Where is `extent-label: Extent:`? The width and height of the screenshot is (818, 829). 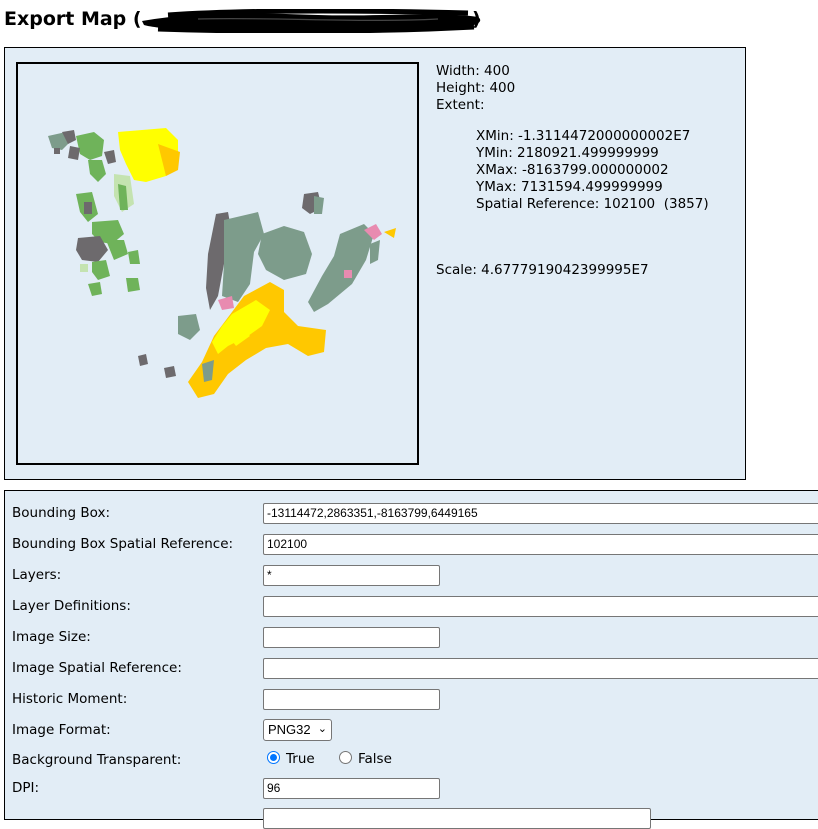 extent-label: Extent: is located at coordinates (460, 105).